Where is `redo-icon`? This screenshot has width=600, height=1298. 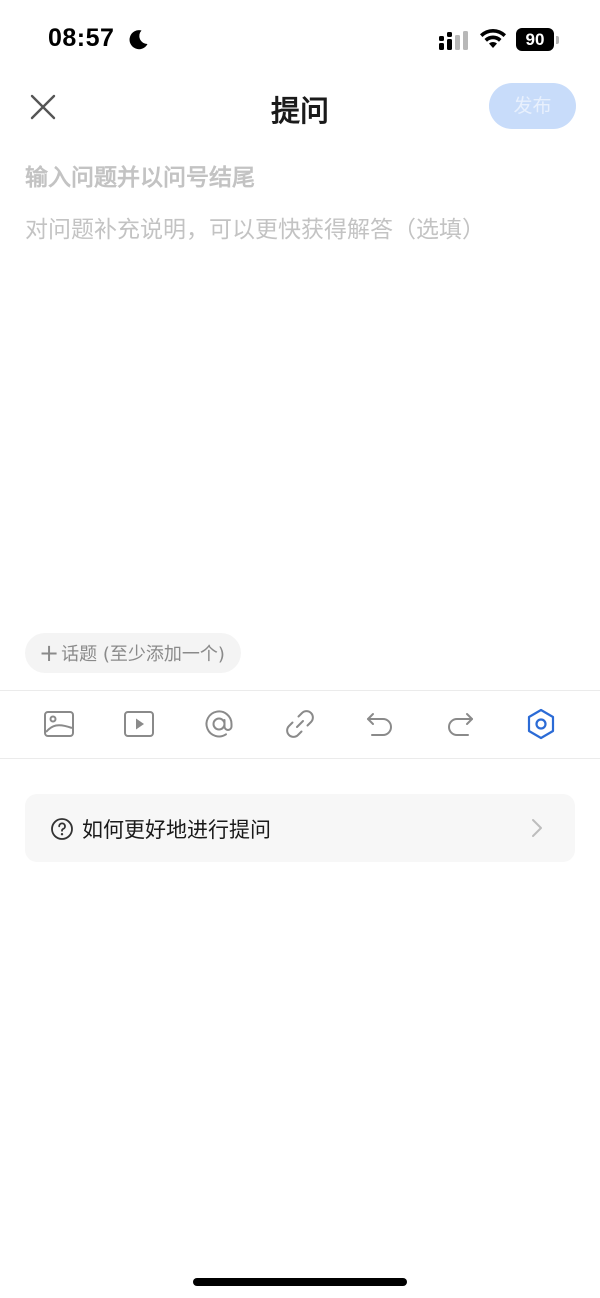 redo-icon is located at coordinates (460, 724).